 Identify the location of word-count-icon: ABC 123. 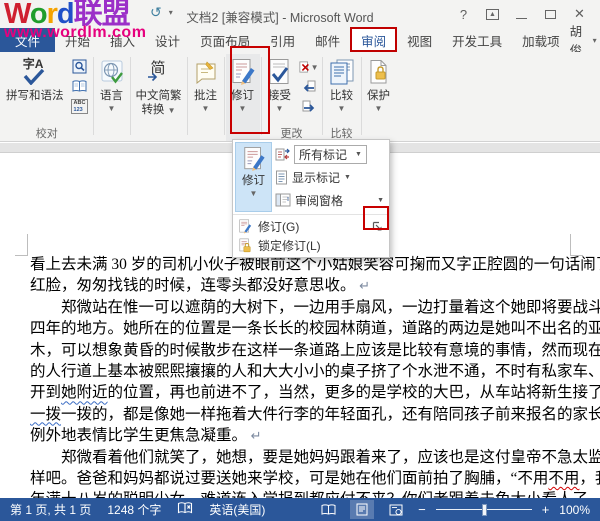
(79, 106).